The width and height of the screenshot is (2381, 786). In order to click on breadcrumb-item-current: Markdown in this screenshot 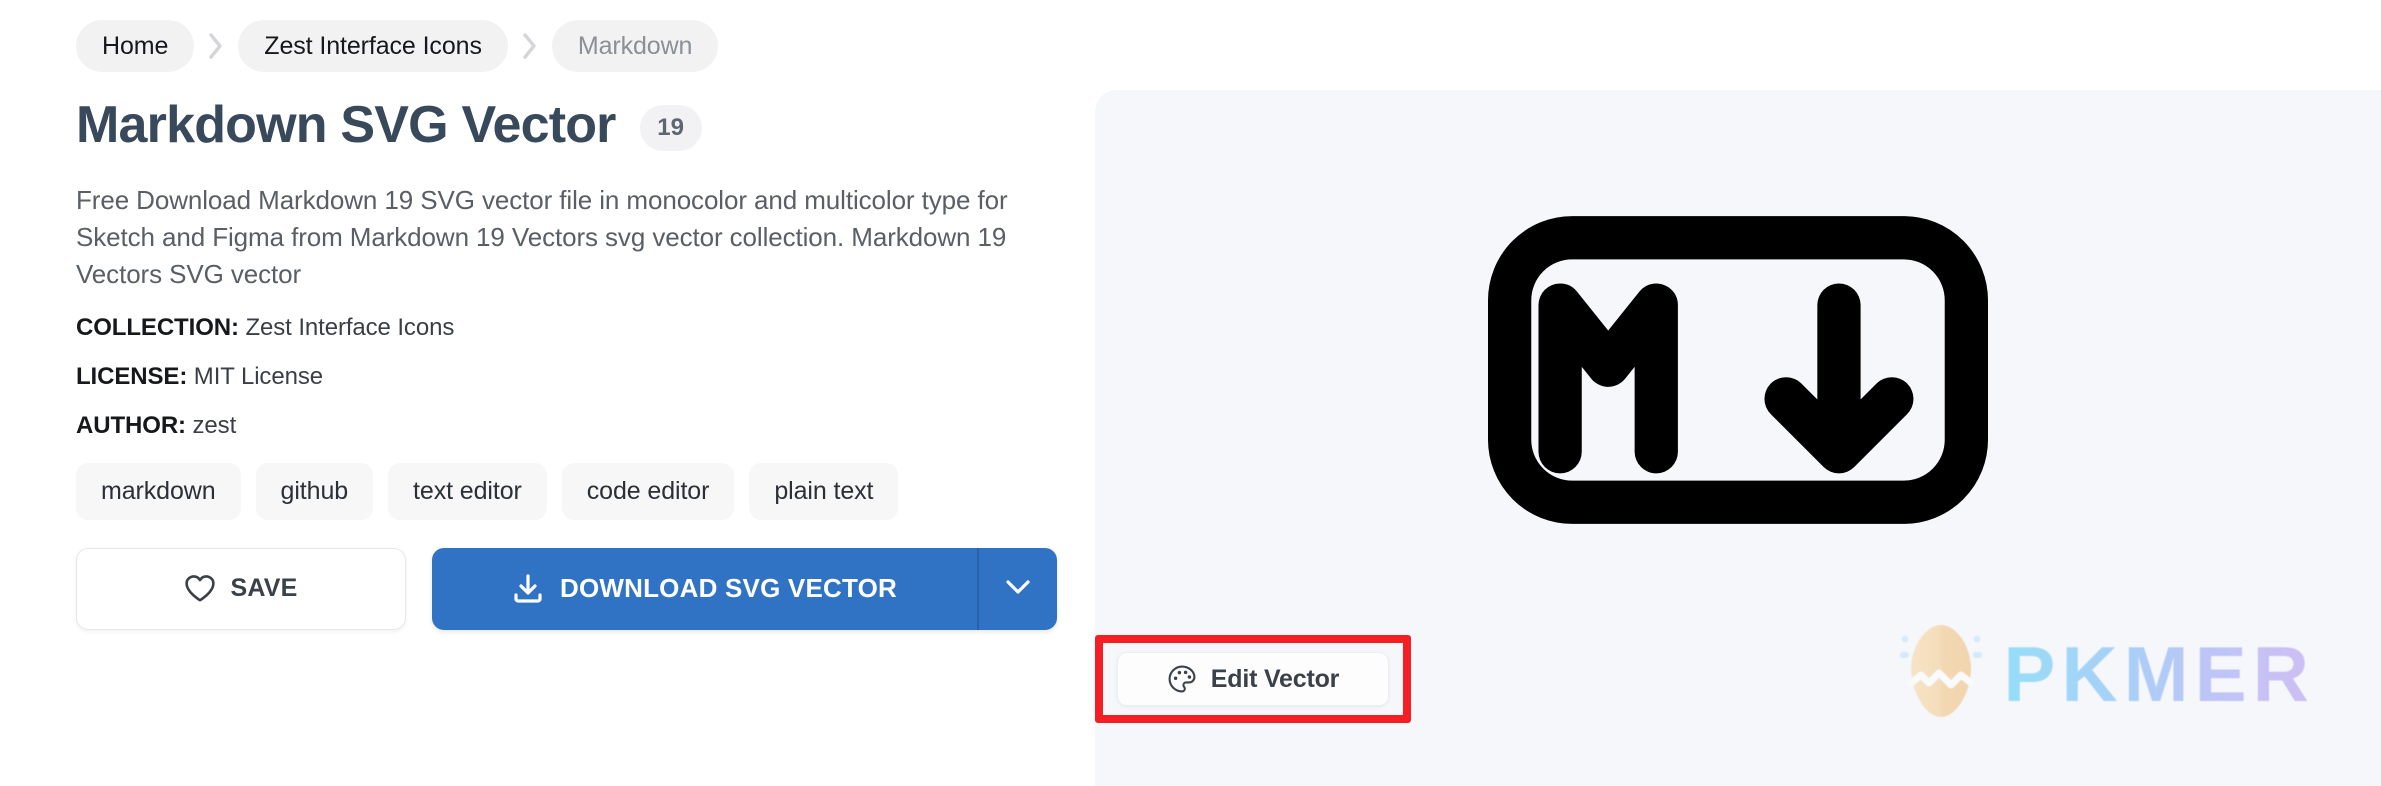, I will do `click(635, 46)`.